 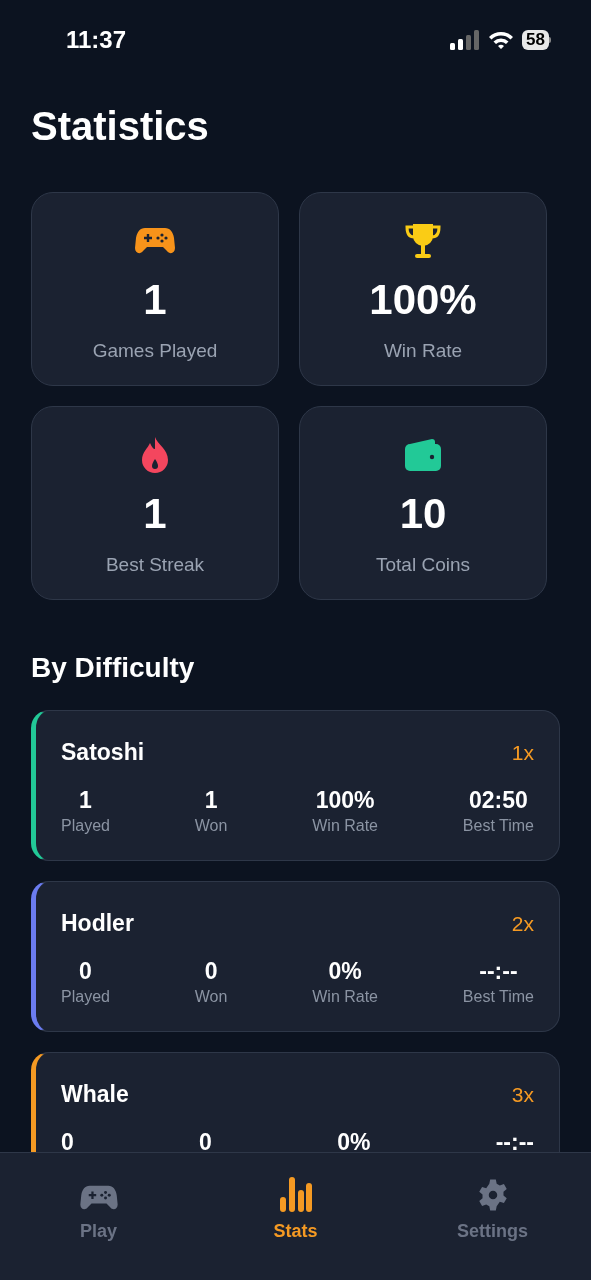 I want to click on difficulty-name: Hodler, so click(x=97, y=923).